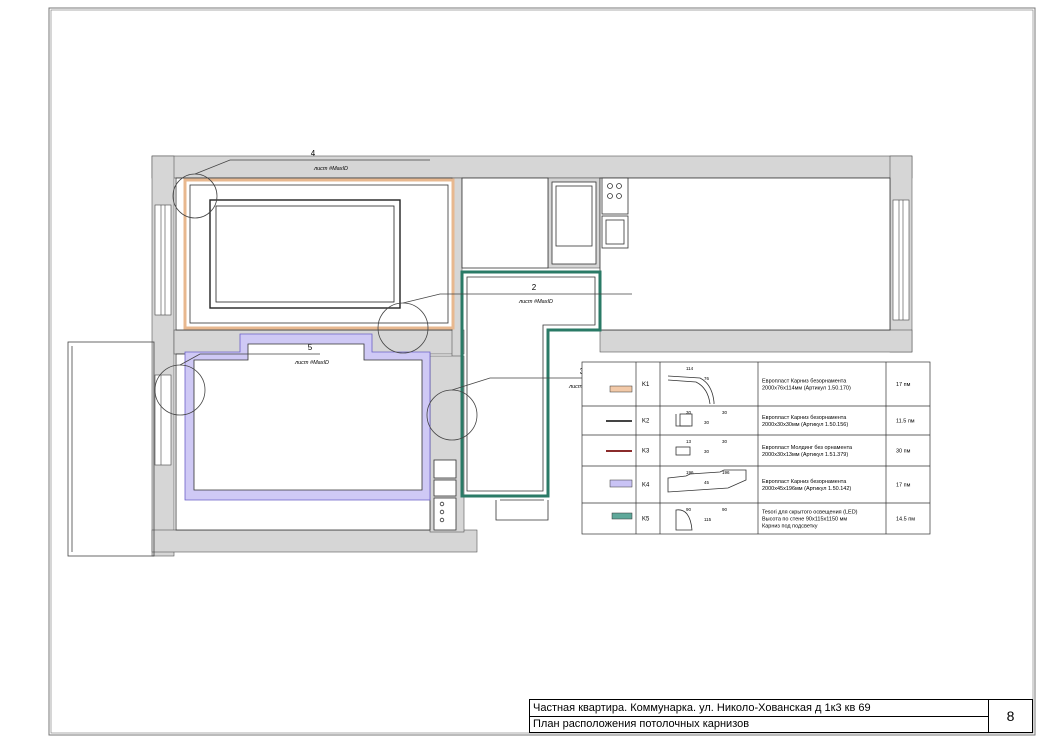  I want to click on room-kitchen, so click(505, 223).